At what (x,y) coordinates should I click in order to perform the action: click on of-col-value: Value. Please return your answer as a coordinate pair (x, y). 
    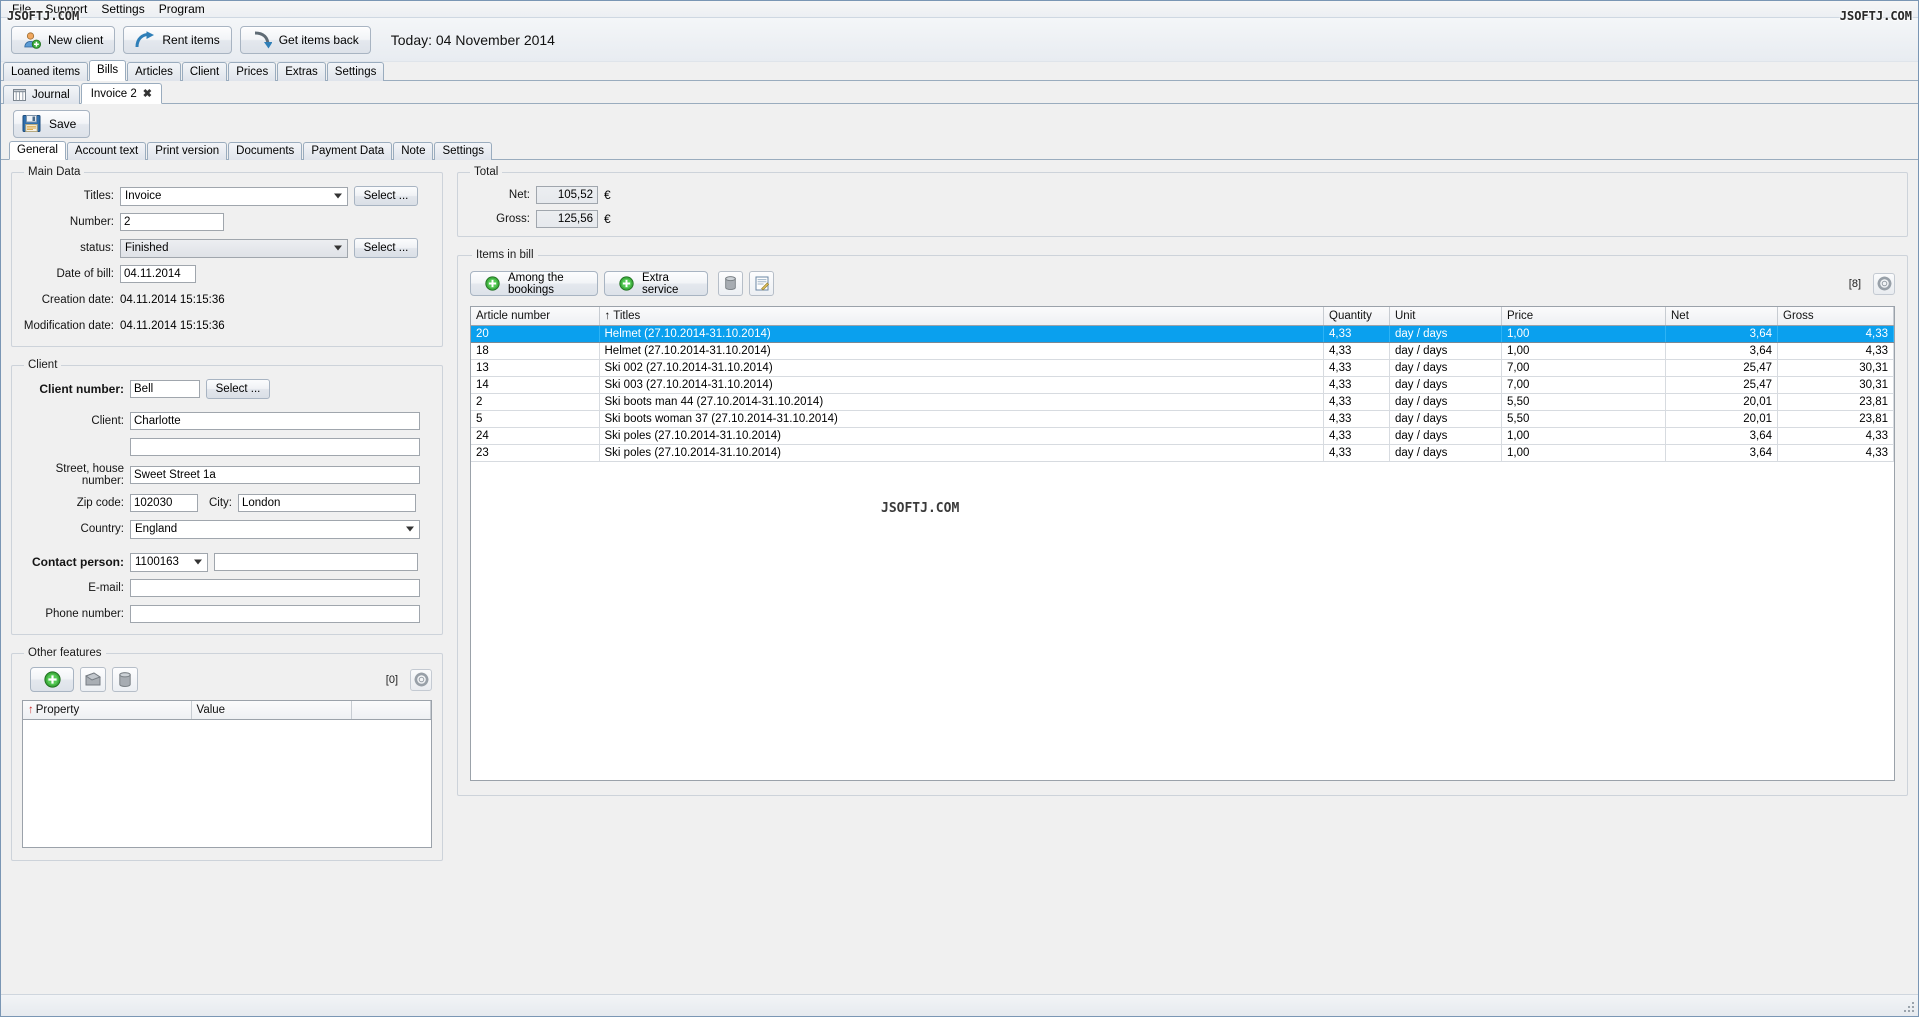
    Looking at the image, I should click on (271, 710).